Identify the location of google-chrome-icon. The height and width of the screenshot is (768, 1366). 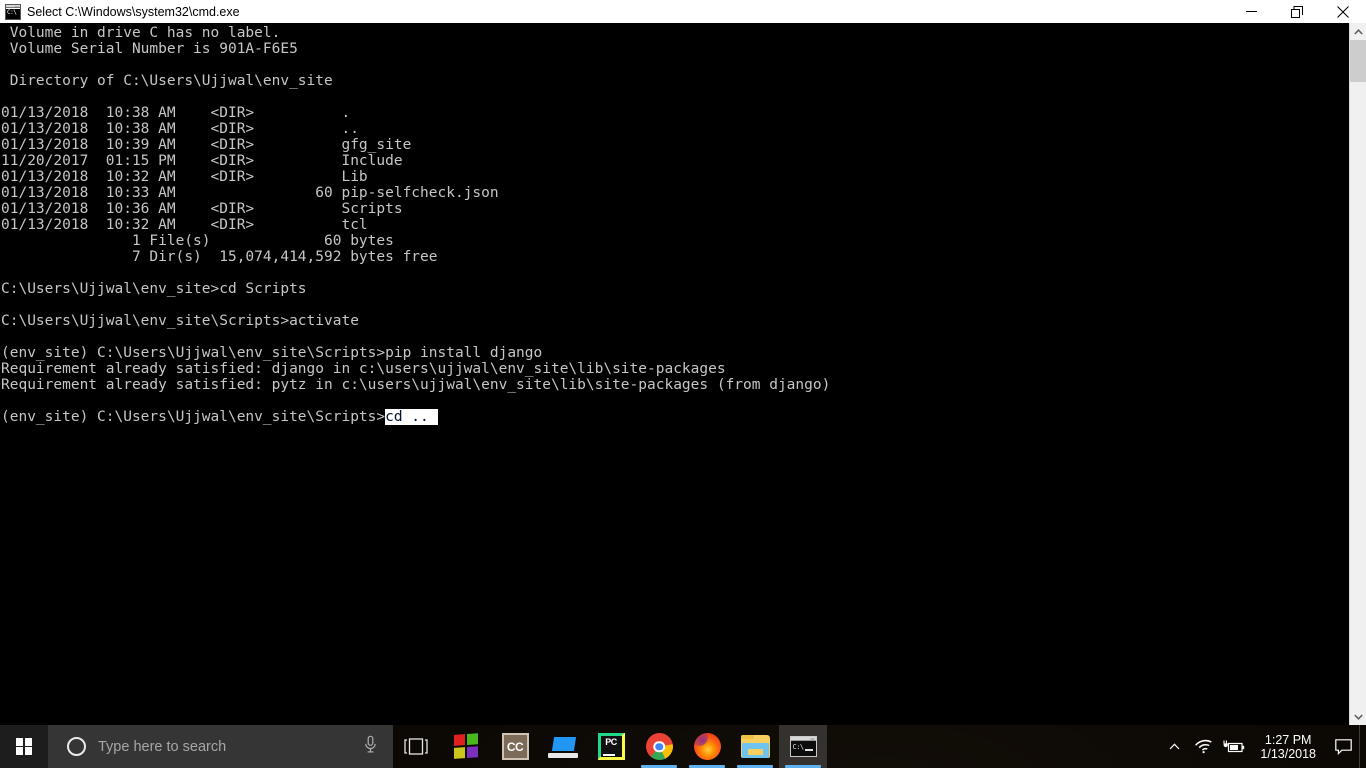
(659, 746).